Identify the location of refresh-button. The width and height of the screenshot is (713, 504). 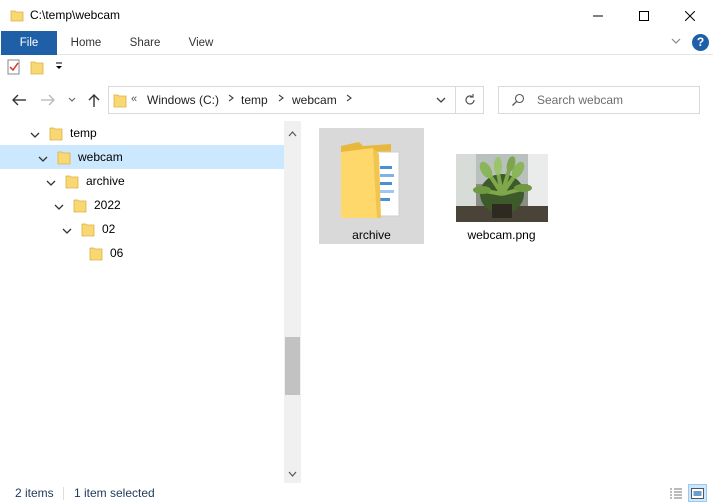
(470, 100).